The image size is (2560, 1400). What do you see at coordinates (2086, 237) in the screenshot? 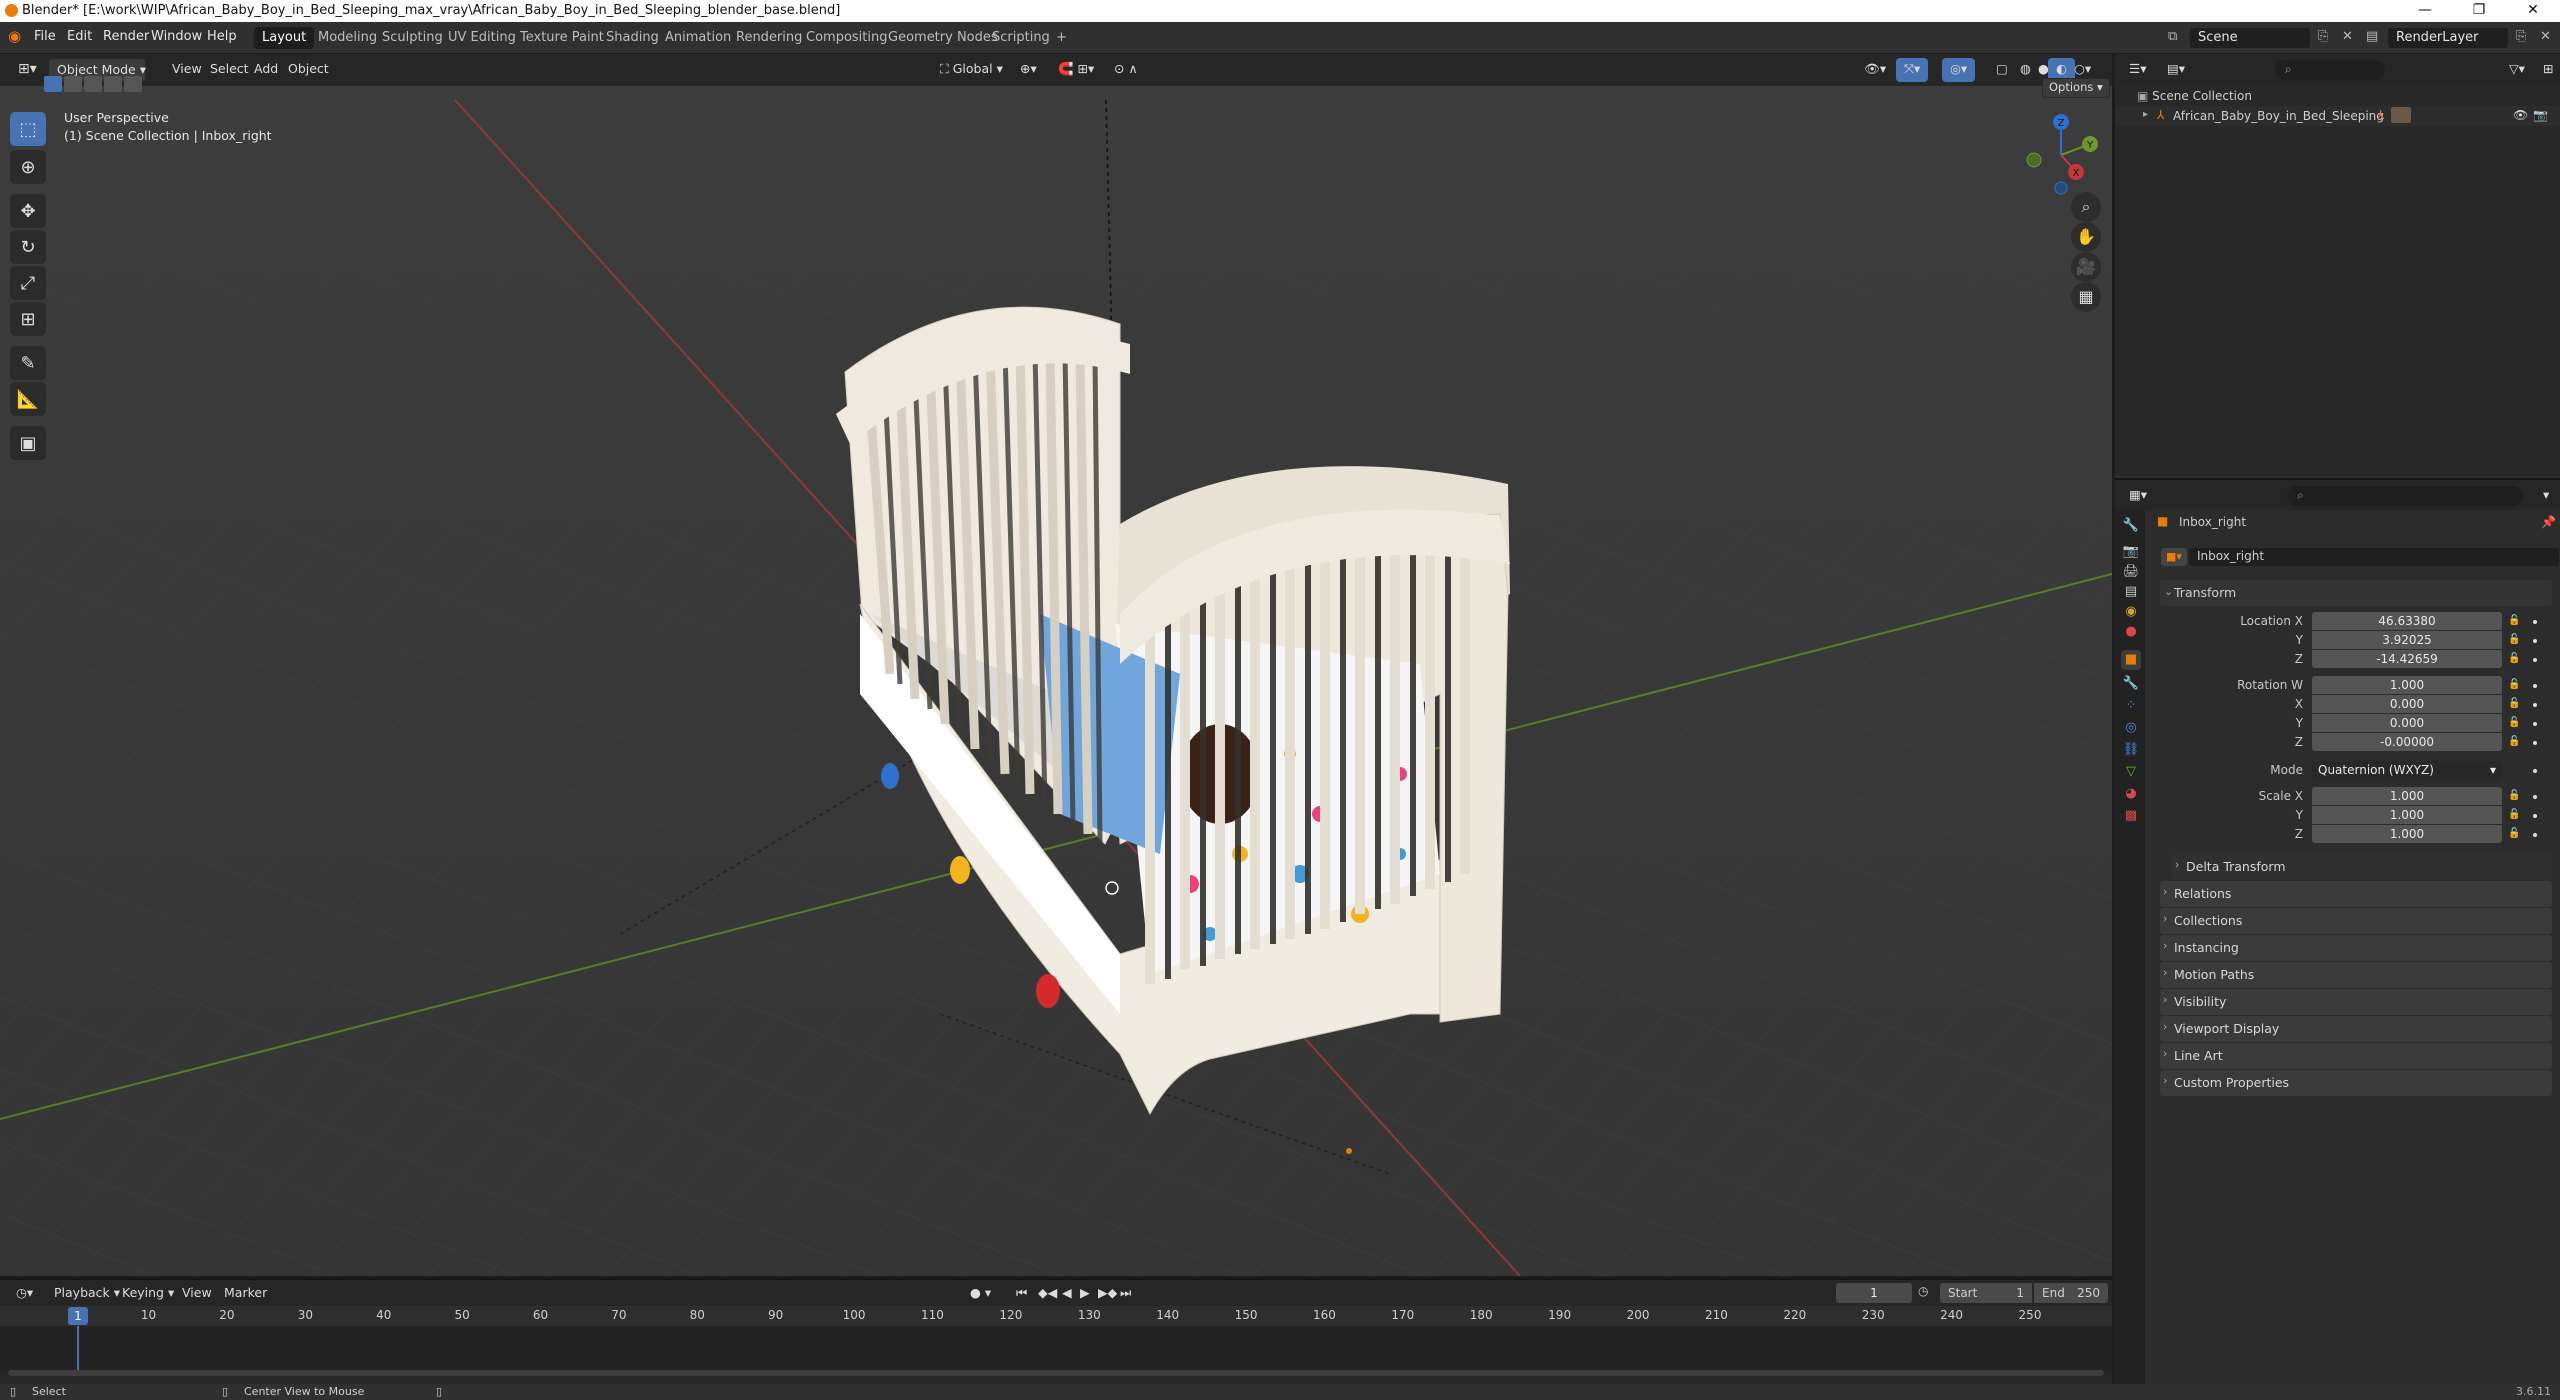
I see `pan-hand-icon: ✋` at bounding box center [2086, 237].